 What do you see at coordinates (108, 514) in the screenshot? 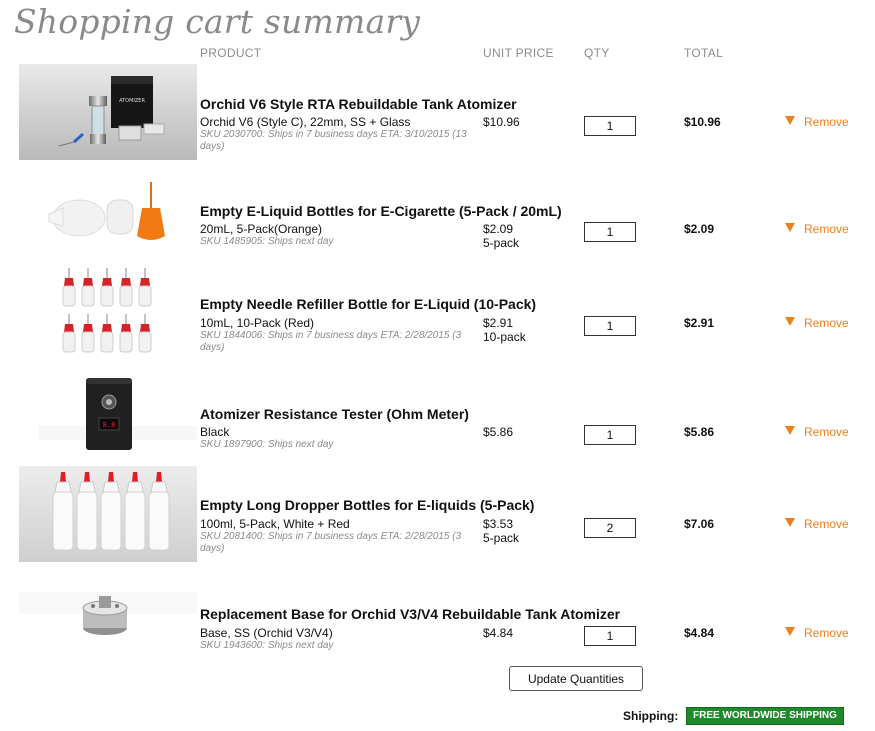
I see `product-image-dropper-bottles` at bounding box center [108, 514].